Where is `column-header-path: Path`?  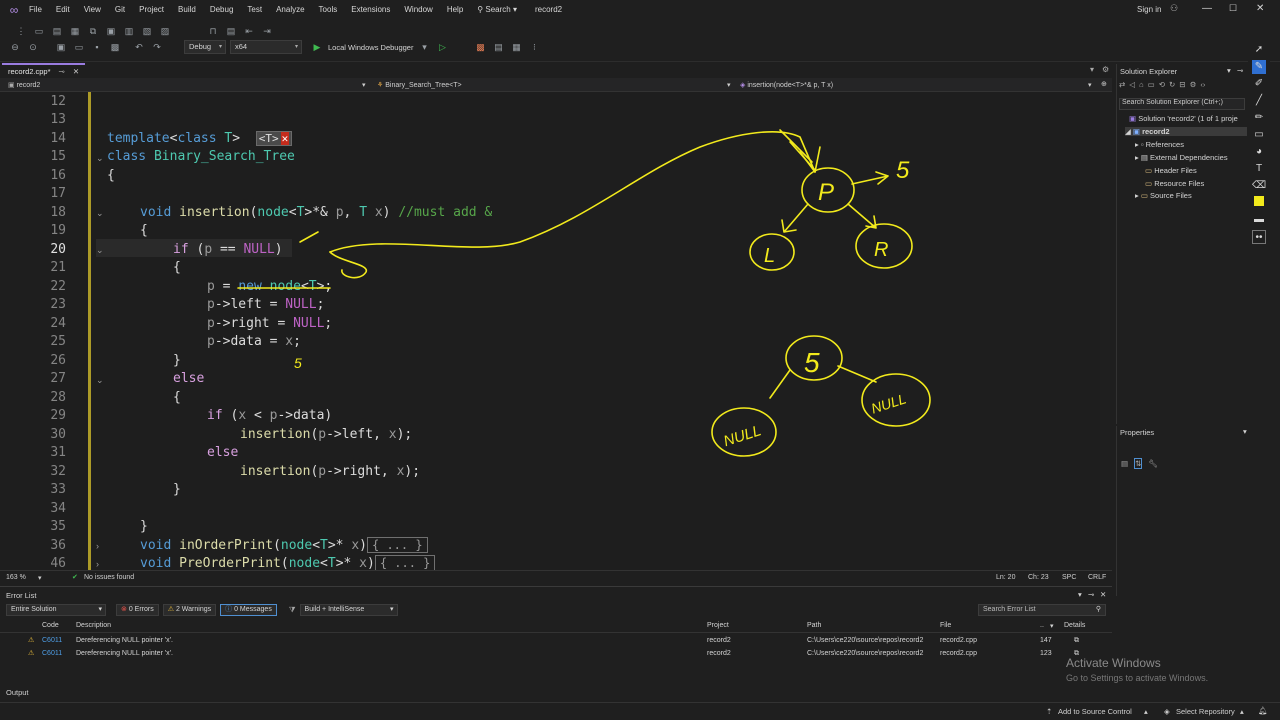
column-header-path: Path is located at coordinates (814, 625).